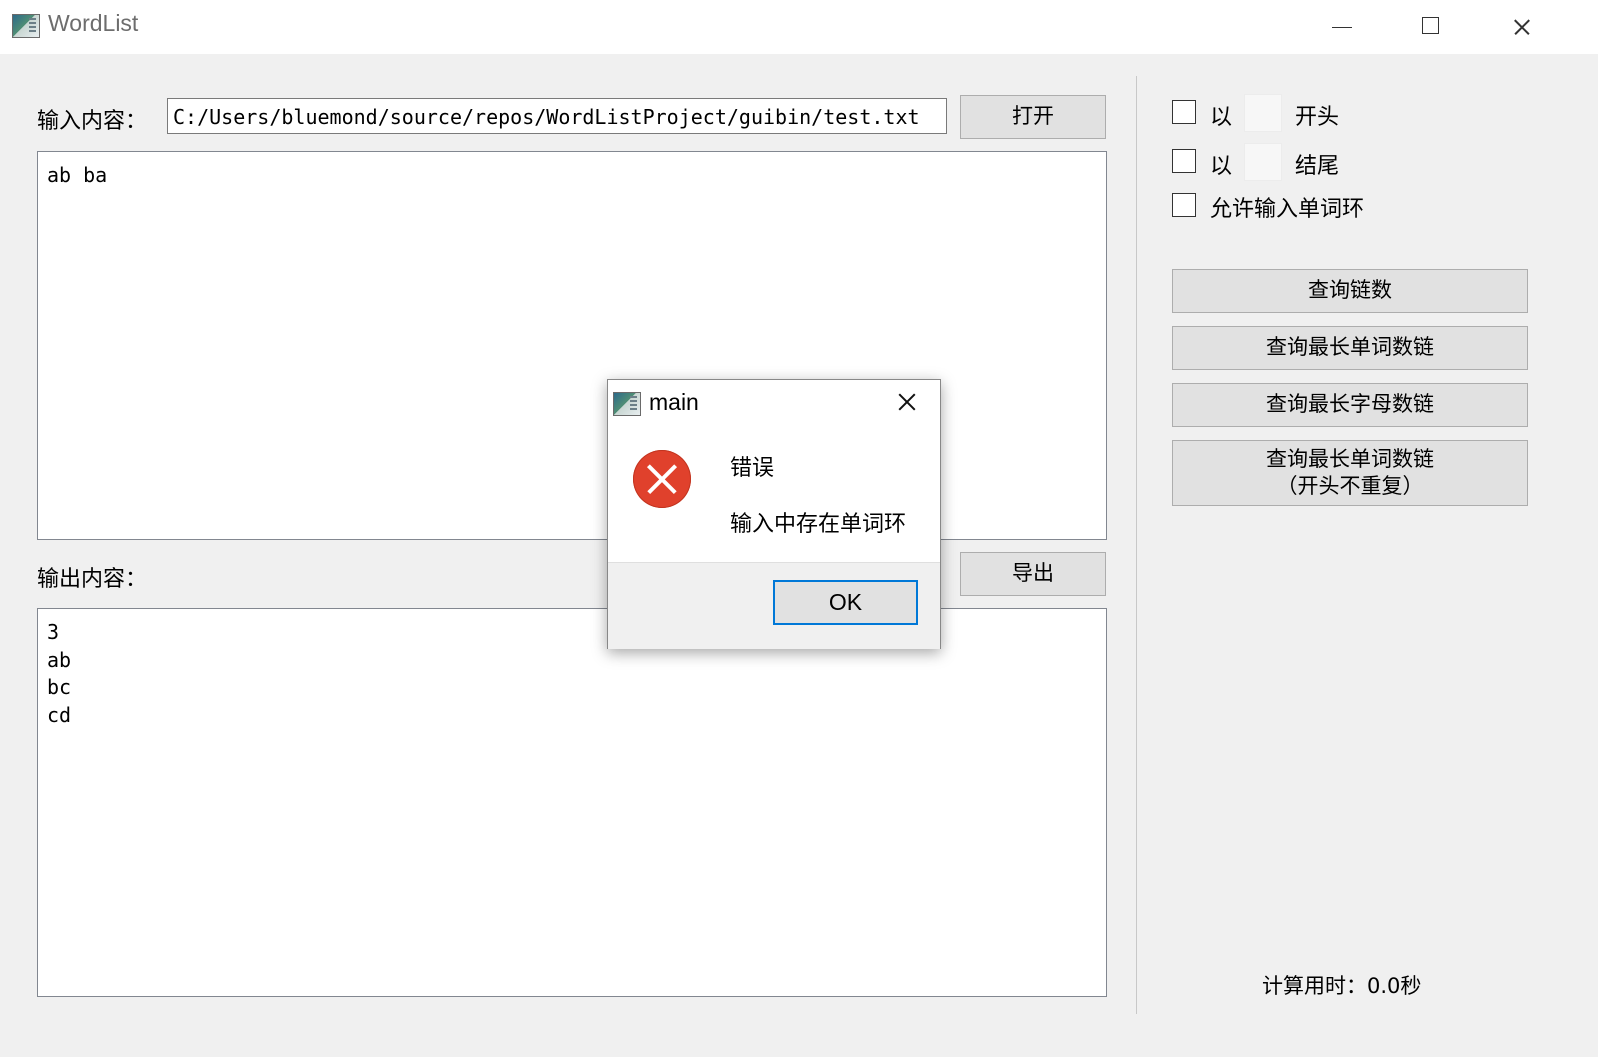 This screenshot has width=1598, height=1057. Describe the element at coordinates (1287, 209) in the screenshot. I see `allow-cycle-label: 允许输入单词环` at that location.